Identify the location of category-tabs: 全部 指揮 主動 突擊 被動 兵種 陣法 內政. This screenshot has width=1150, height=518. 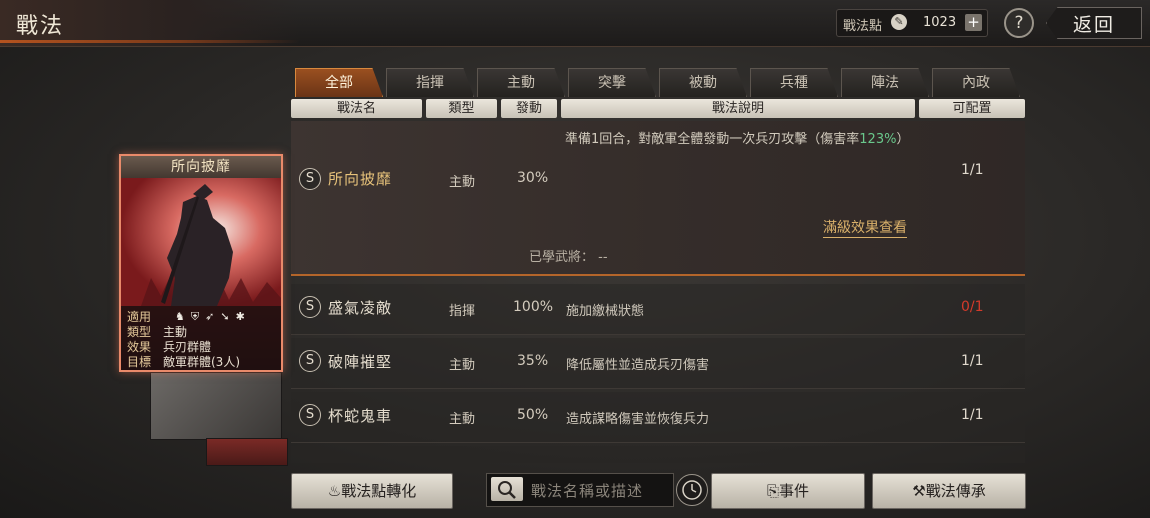
(660, 83).